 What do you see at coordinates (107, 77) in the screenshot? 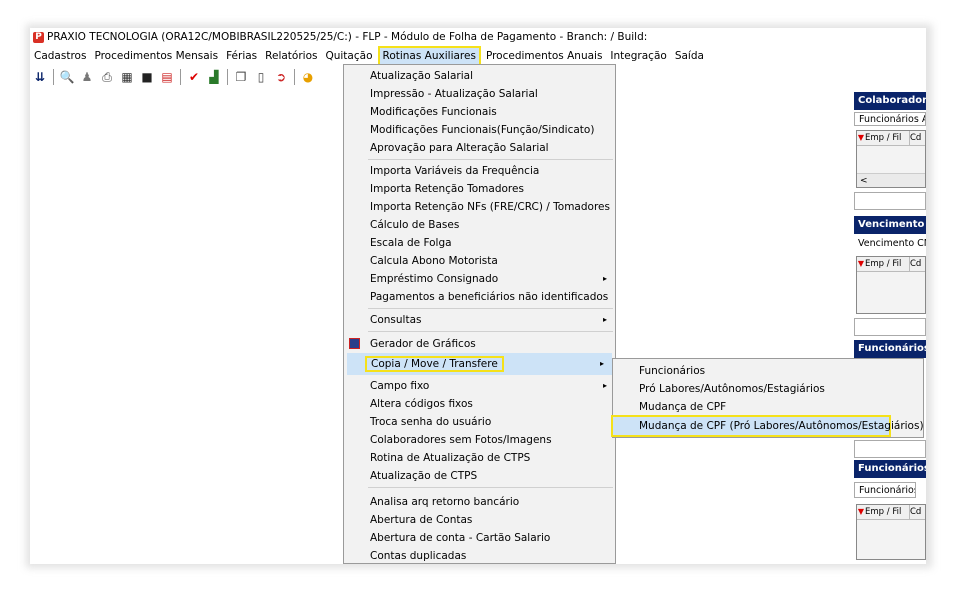
I see `printer-icon: ⎙` at bounding box center [107, 77].